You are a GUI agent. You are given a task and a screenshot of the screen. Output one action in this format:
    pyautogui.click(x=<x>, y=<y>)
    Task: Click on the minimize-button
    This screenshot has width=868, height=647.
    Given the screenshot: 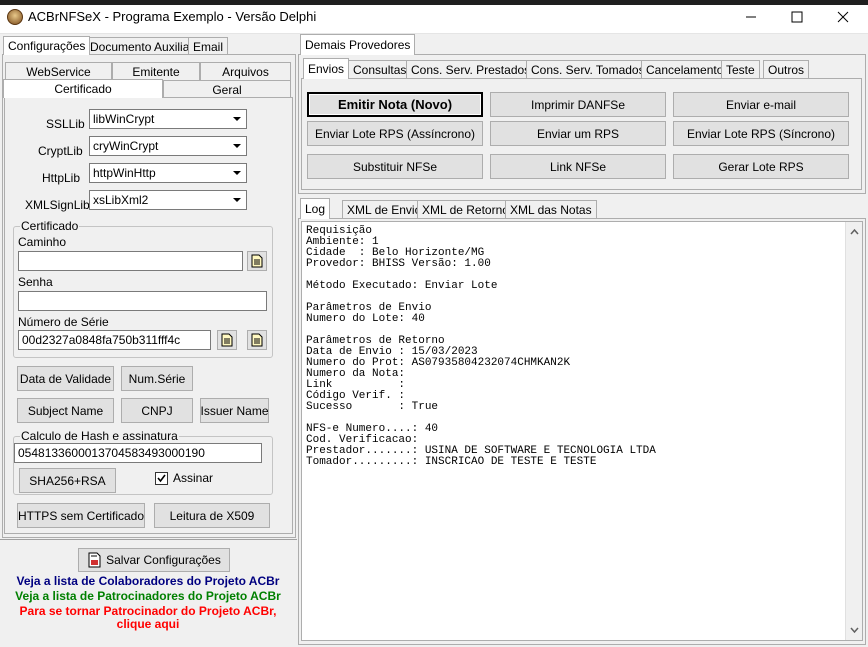 What is the action you would take?
    pyautogui.click(x=751, y=17)
    